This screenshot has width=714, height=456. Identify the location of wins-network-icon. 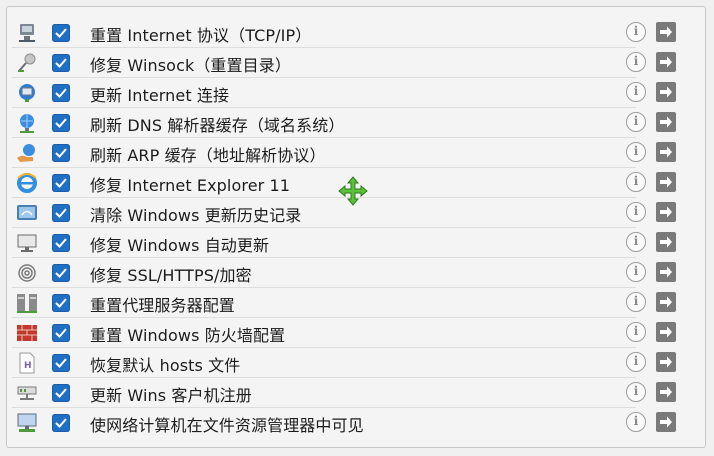
(27, 393).